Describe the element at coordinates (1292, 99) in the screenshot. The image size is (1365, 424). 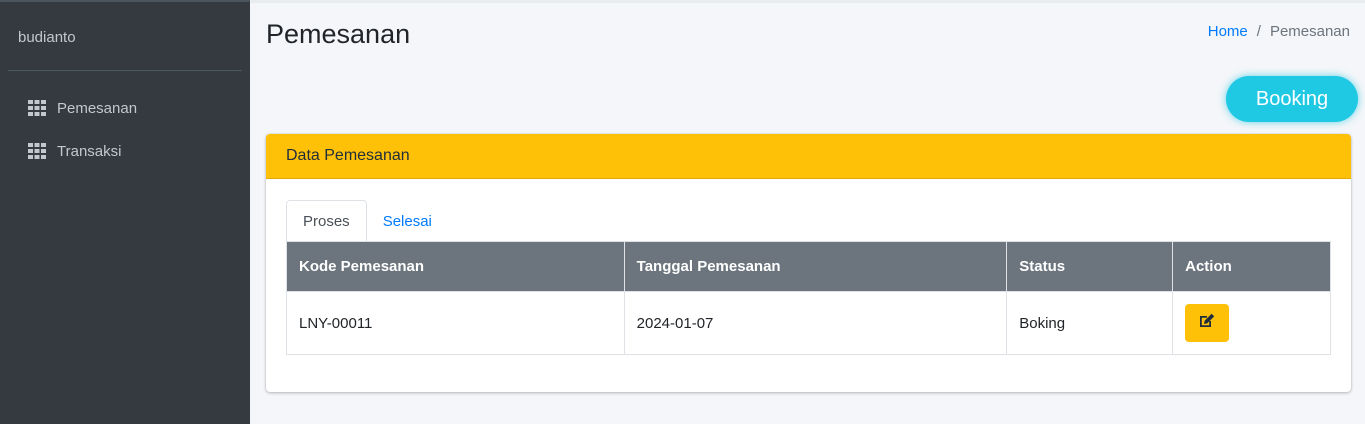
I see `booking-button: Booking` at that location.